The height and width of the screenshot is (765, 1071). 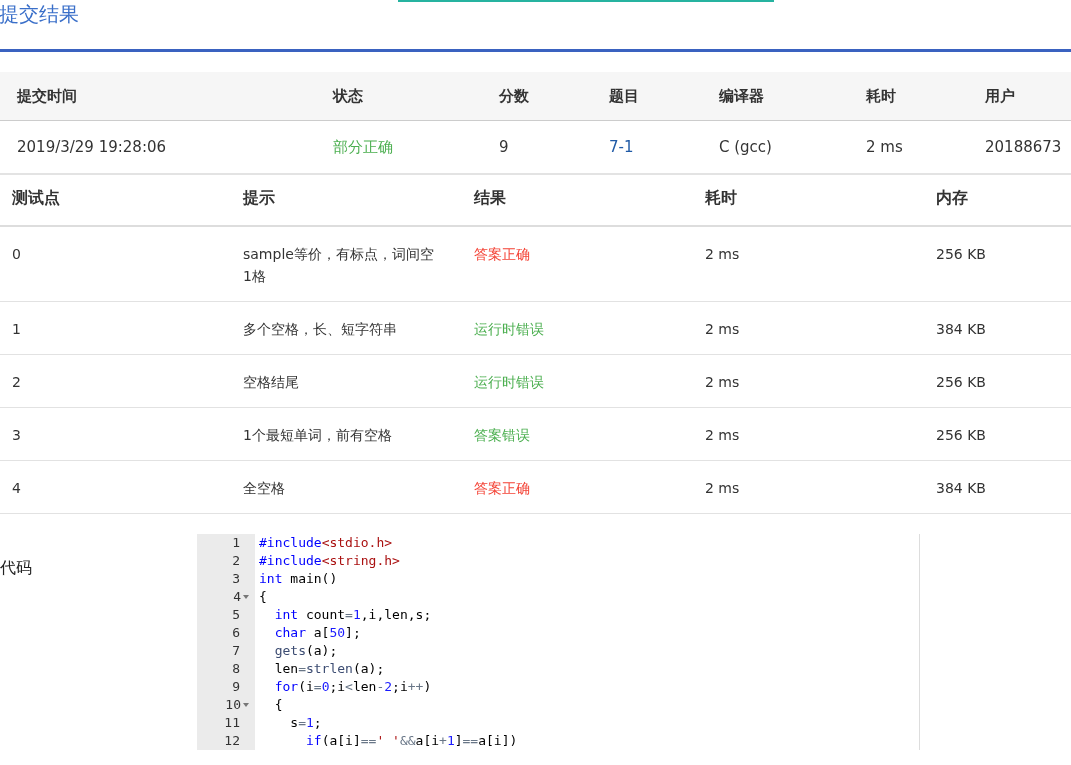 What do you see at coordinates (271, 382) in the screenshot?
I see `hint-text: 空格结尾` at bounding box center [271, 382].